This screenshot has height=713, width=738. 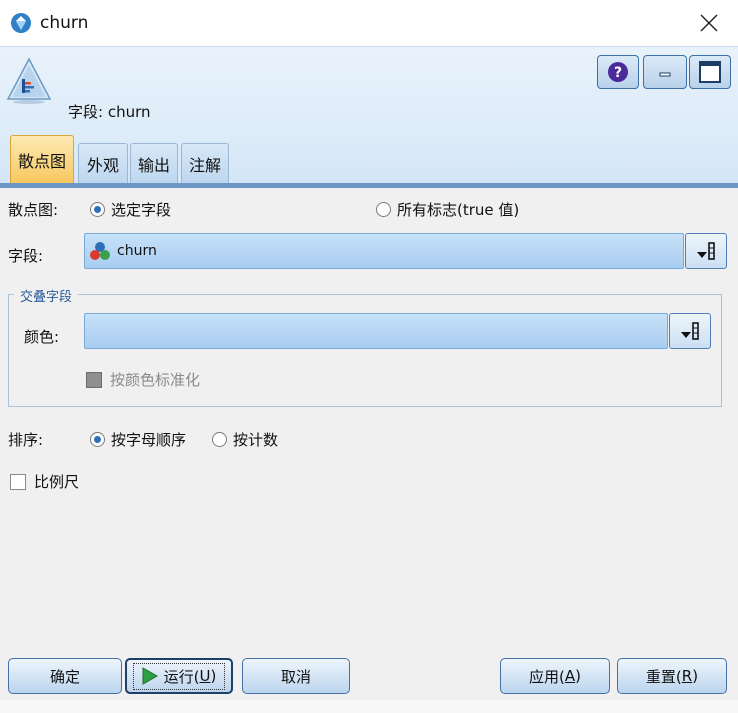 I want to click on checkbox-label: 比例尺, so click(x=57, y=482).